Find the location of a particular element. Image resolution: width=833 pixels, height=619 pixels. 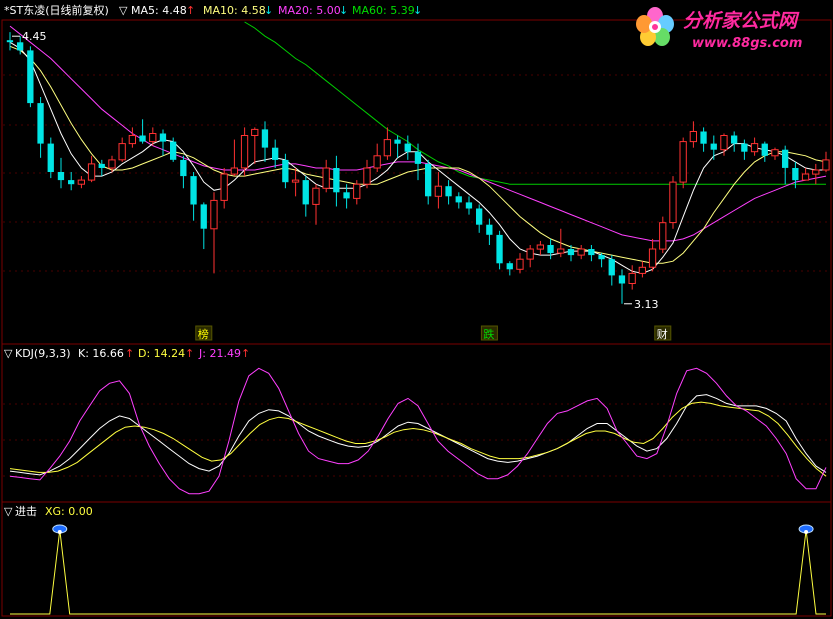

kdj-k-value: K: 16.66 is located at coordinates (101, 353).